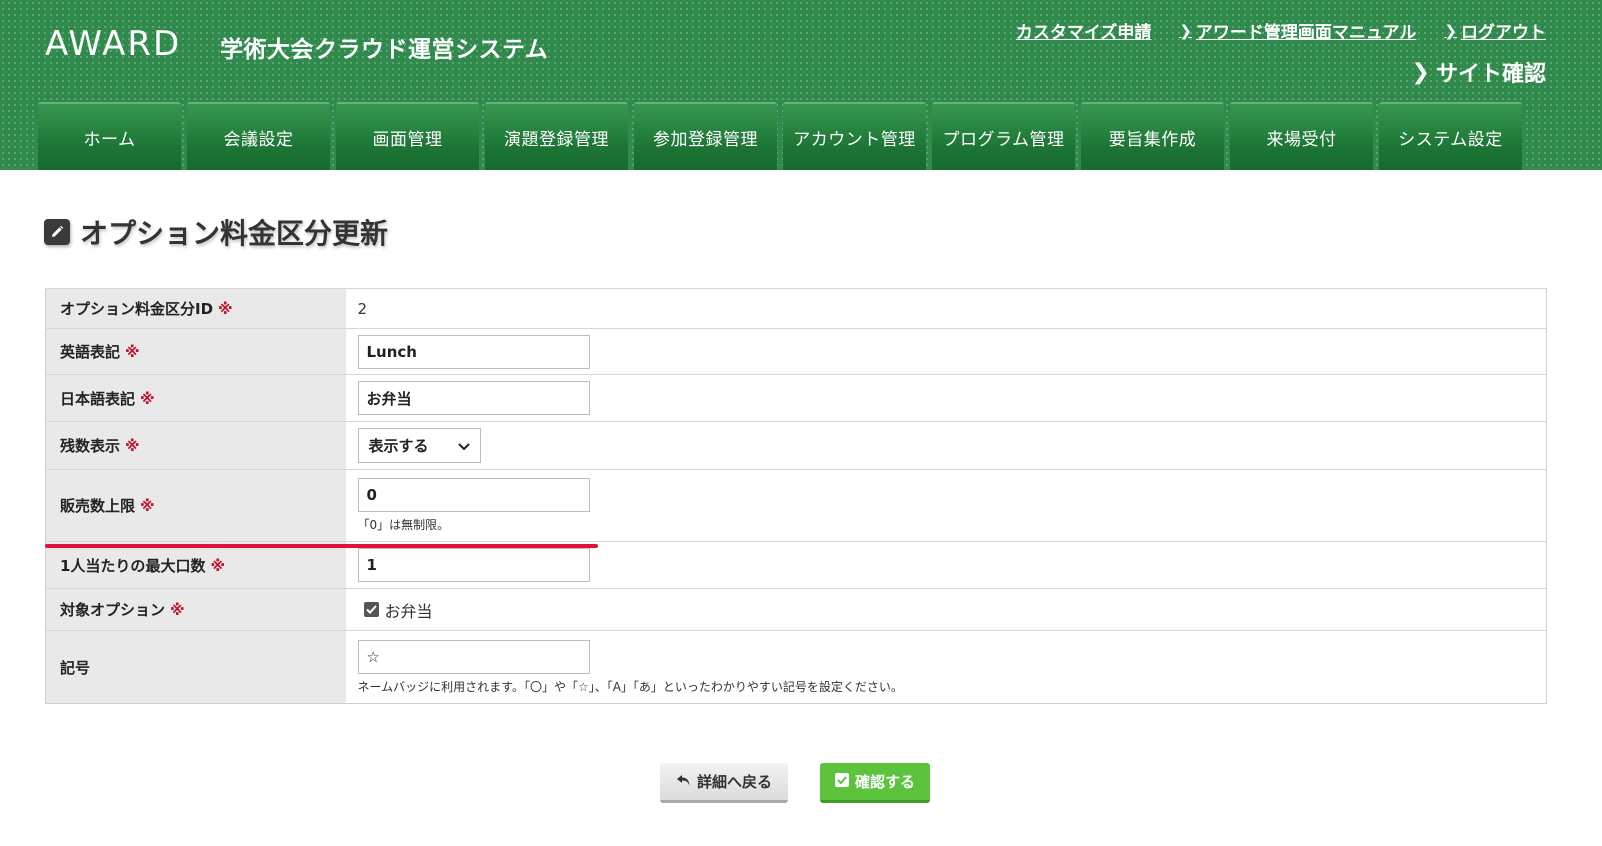 This screenshot has width=1602, height=846. What do you see at coordinates (113, 610) in the screenshot?
I see `target-option-label: 対象オプション` at bounding box center [113, 610].